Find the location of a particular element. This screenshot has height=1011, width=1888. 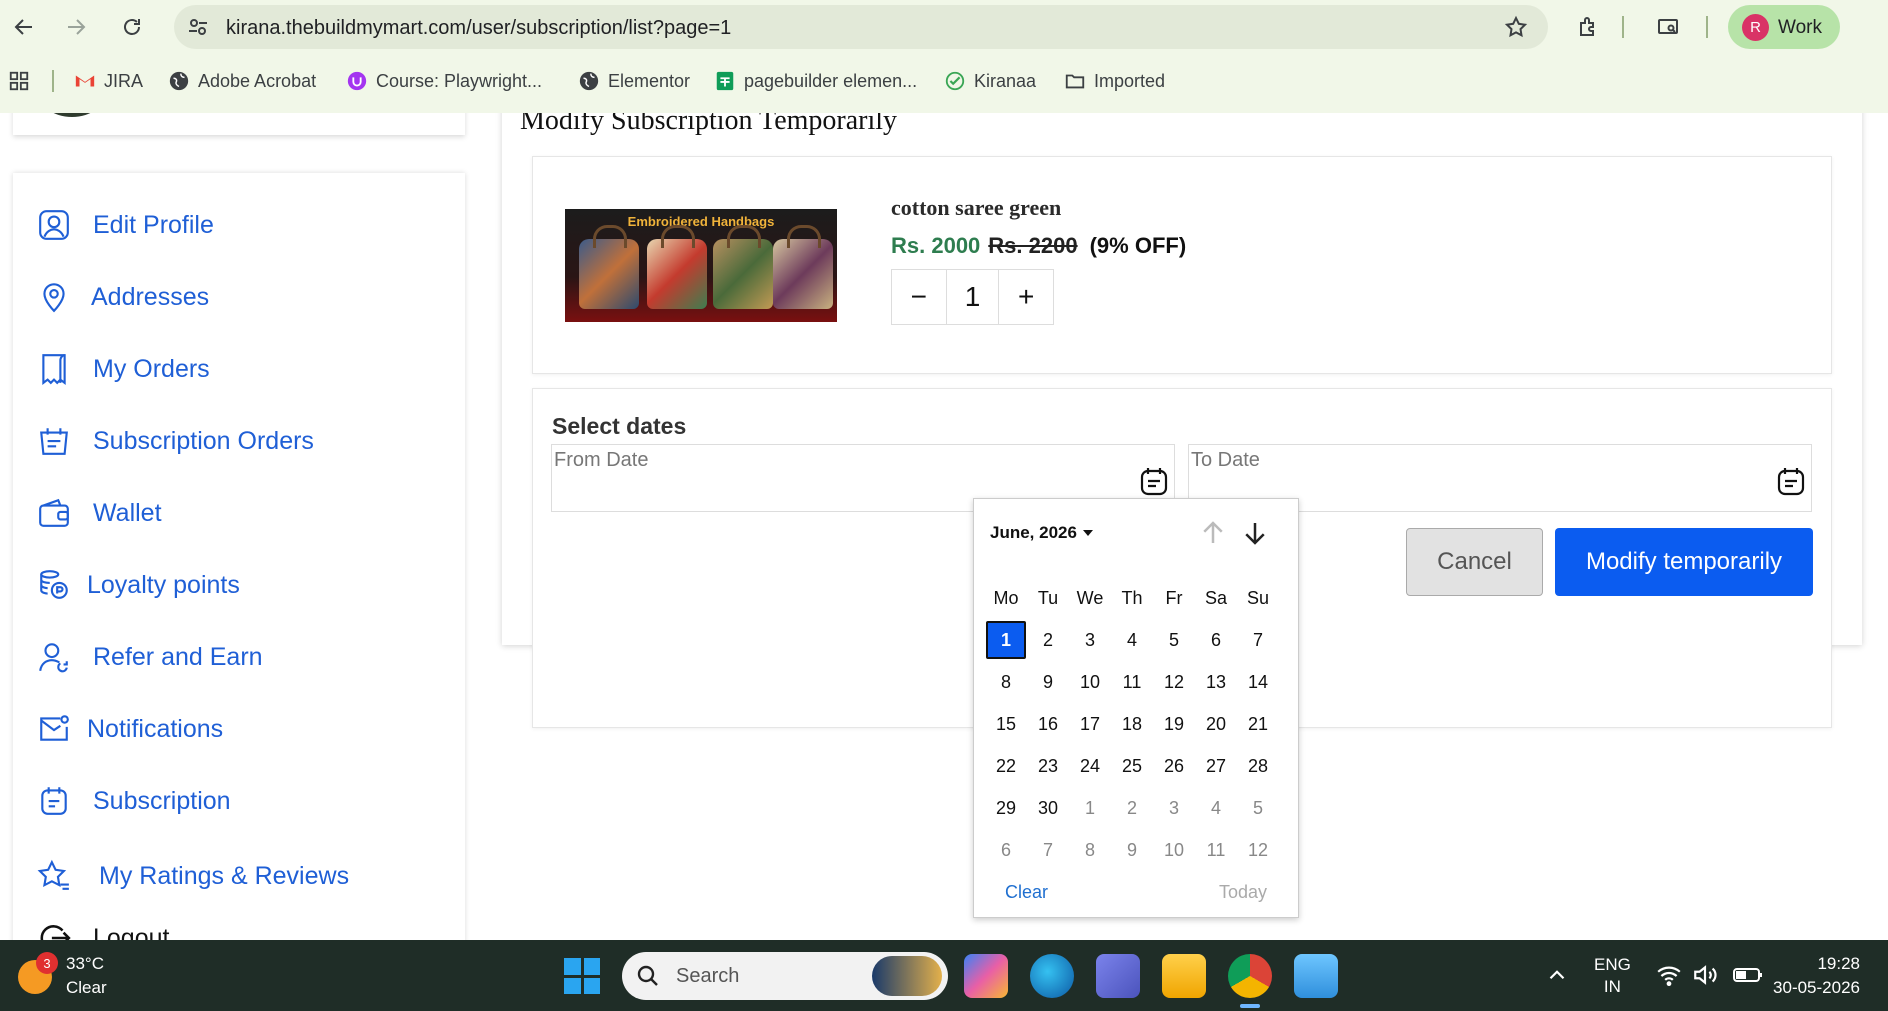

quantity-value: 1 is located at coordinates (972, 297).